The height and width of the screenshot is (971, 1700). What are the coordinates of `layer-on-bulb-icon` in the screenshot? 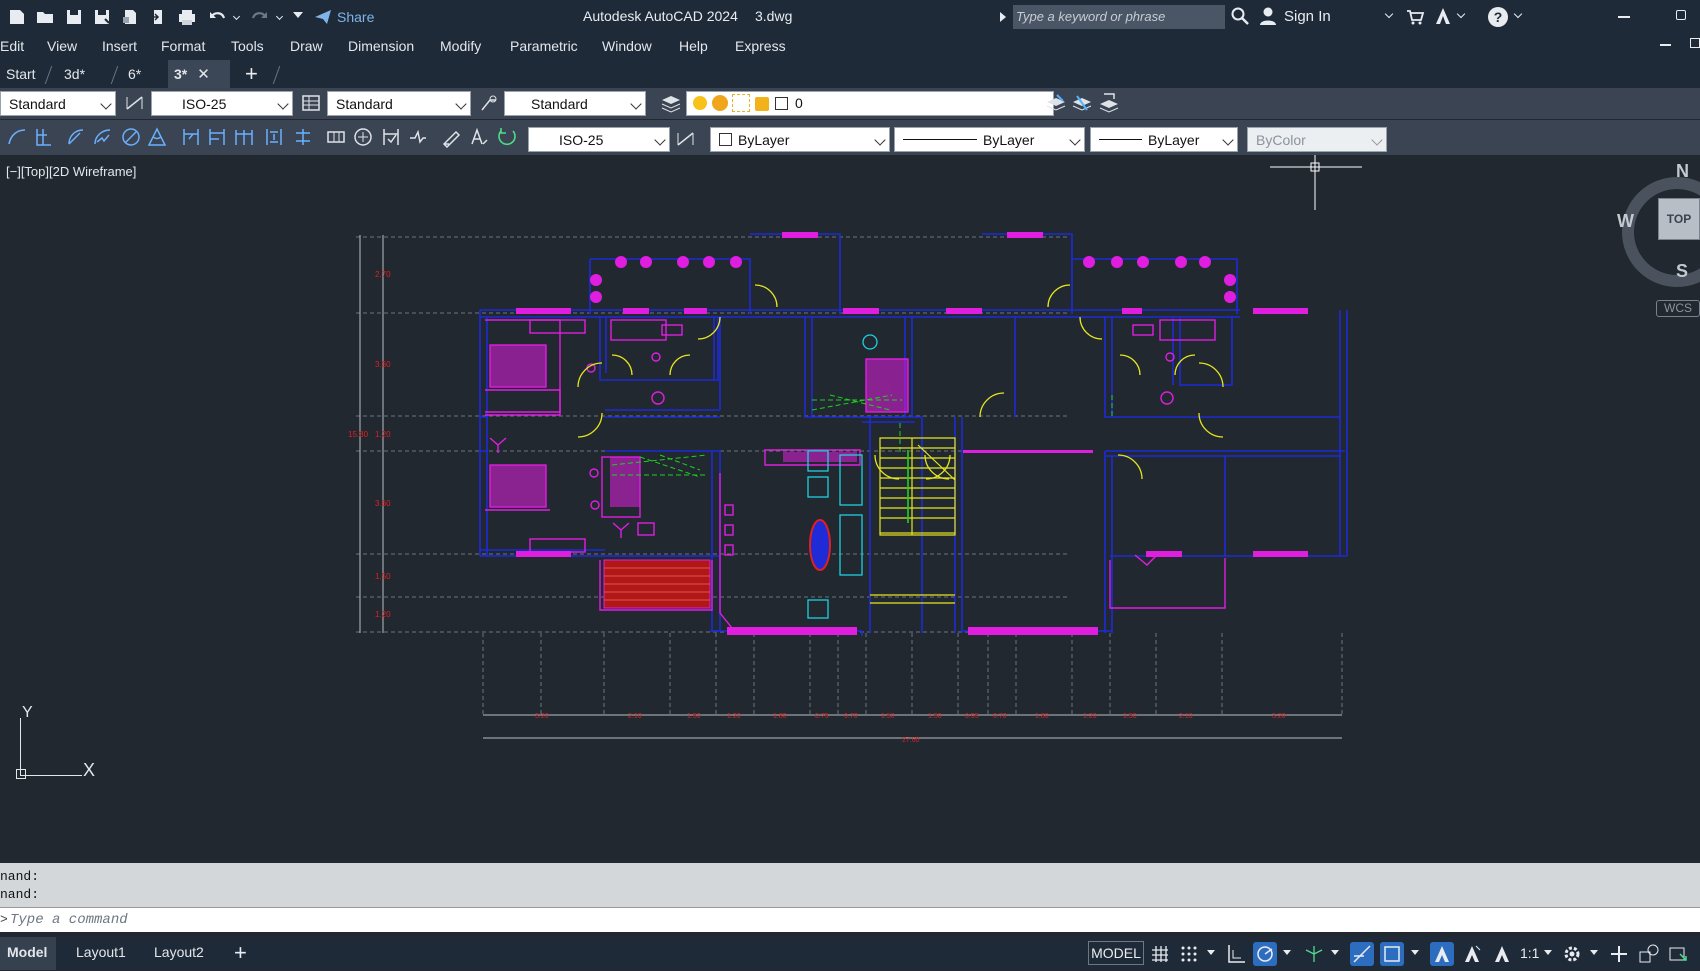 It's located at (700, 103).